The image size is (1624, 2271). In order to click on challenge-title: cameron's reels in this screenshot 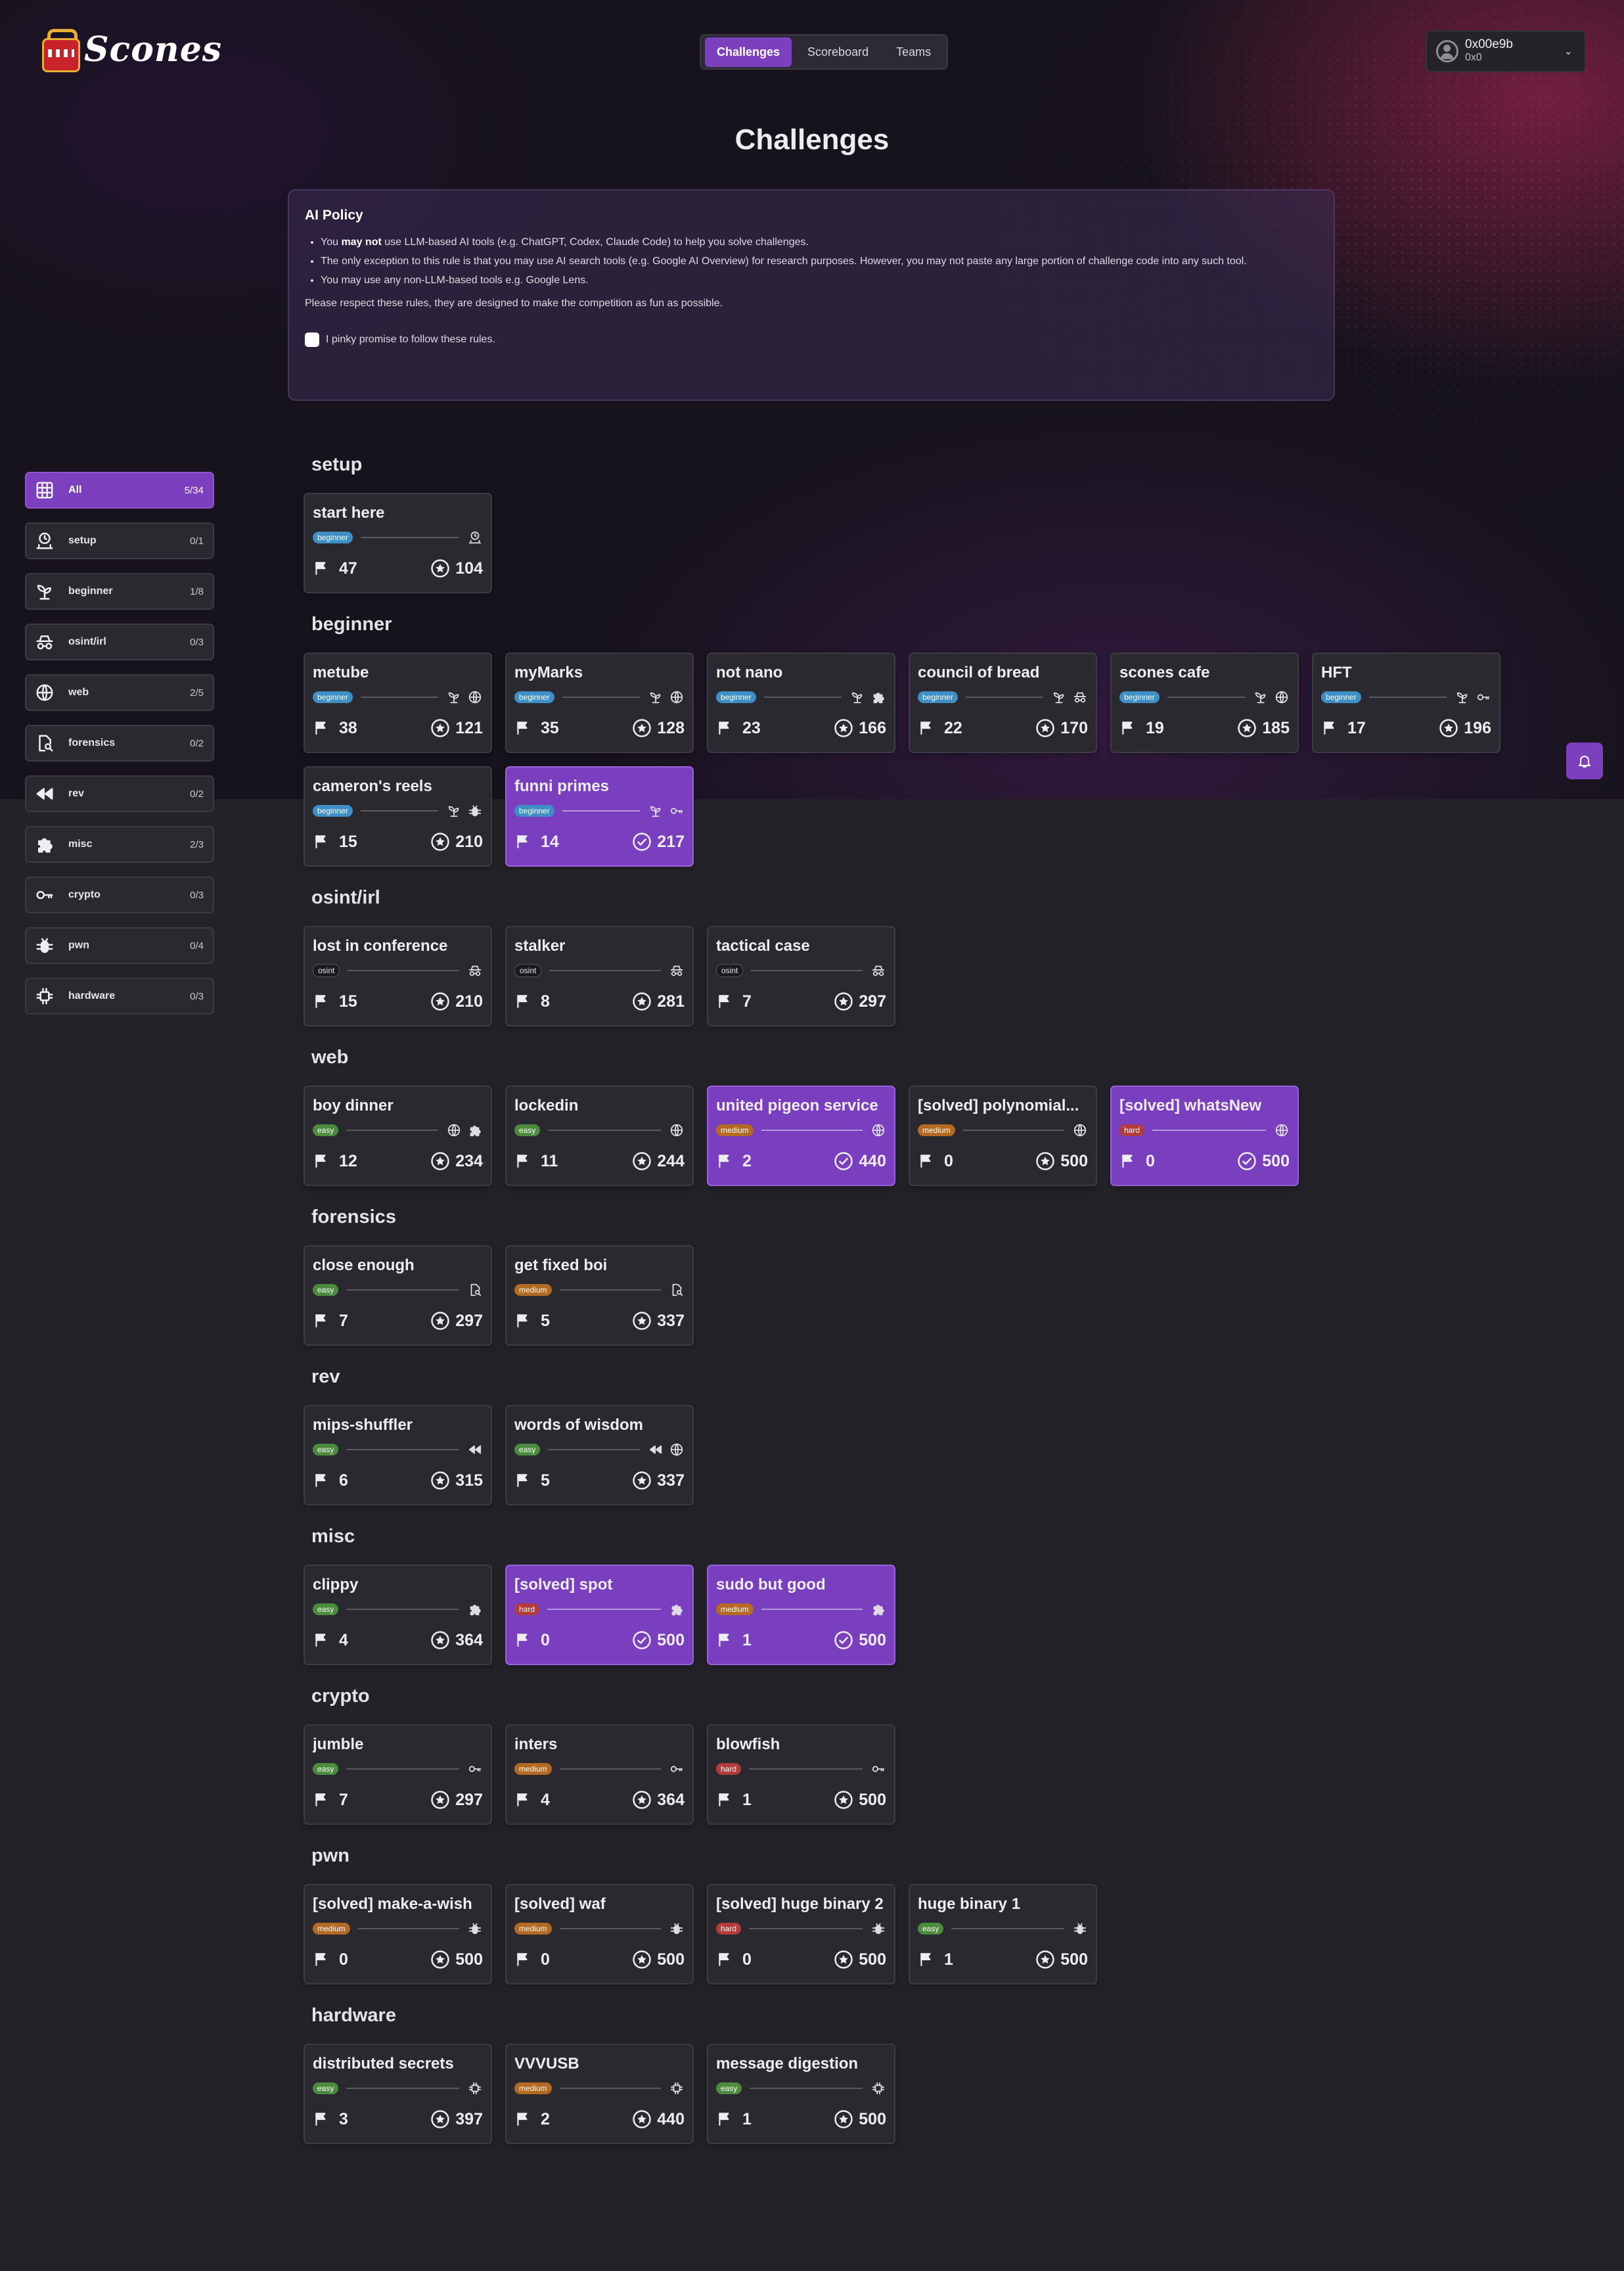, I will do `click(372, 786)`.